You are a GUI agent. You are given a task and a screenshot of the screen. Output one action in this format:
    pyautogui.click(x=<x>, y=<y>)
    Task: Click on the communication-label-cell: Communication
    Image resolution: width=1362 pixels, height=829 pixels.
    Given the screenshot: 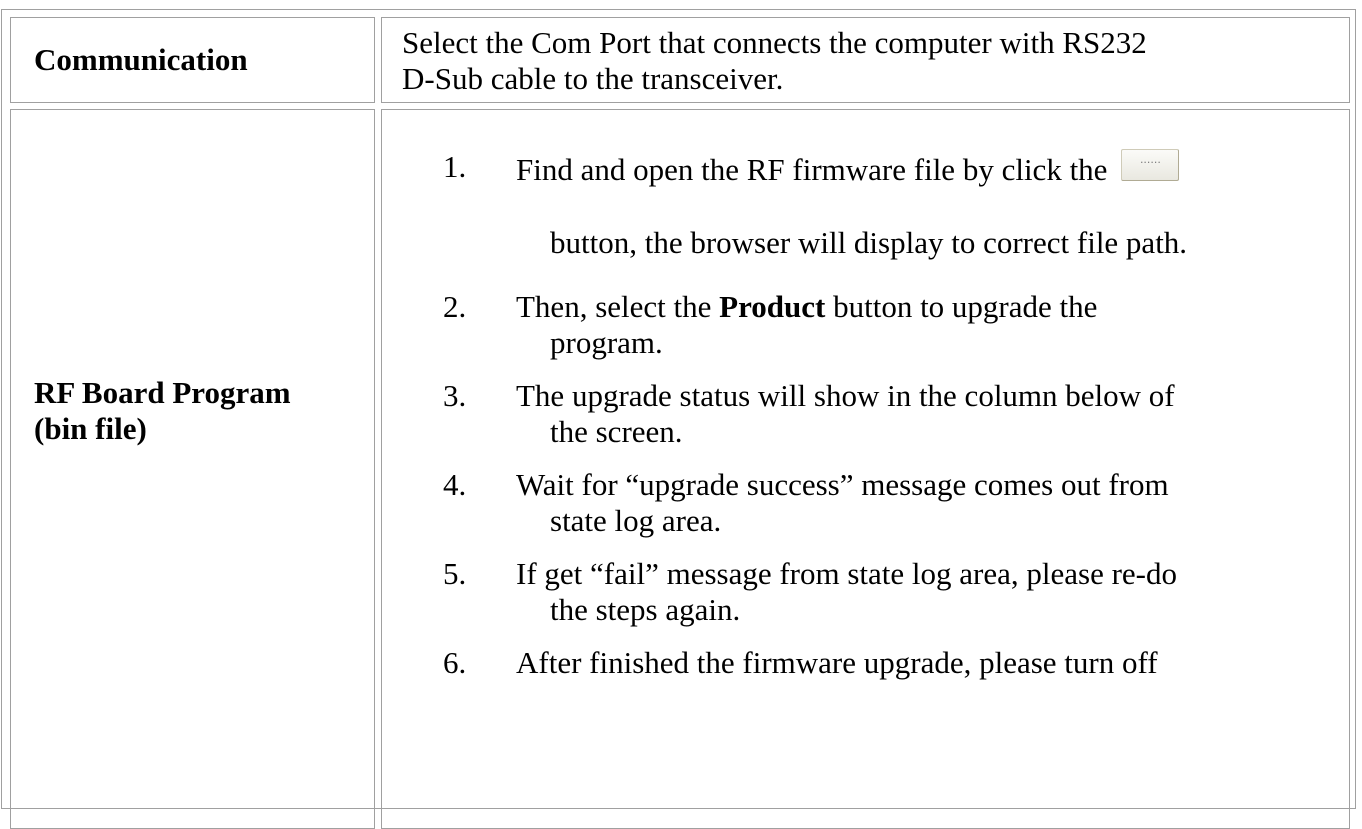 What is the action you would take?
    pyautogui.click(x=192, y=60)
    